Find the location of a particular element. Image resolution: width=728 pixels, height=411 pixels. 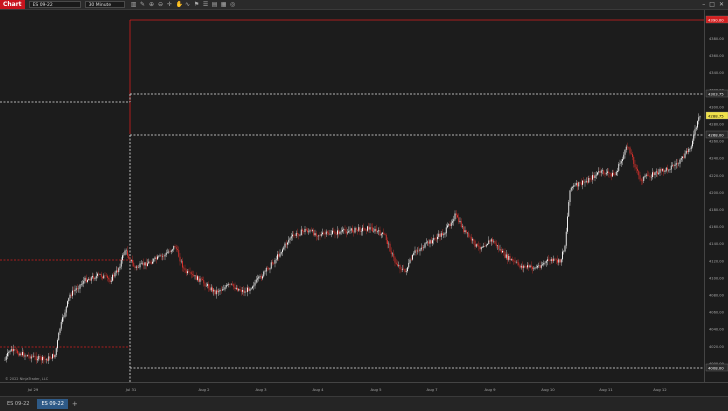

add-tab-icon: + is located at coordinates (75, 404).